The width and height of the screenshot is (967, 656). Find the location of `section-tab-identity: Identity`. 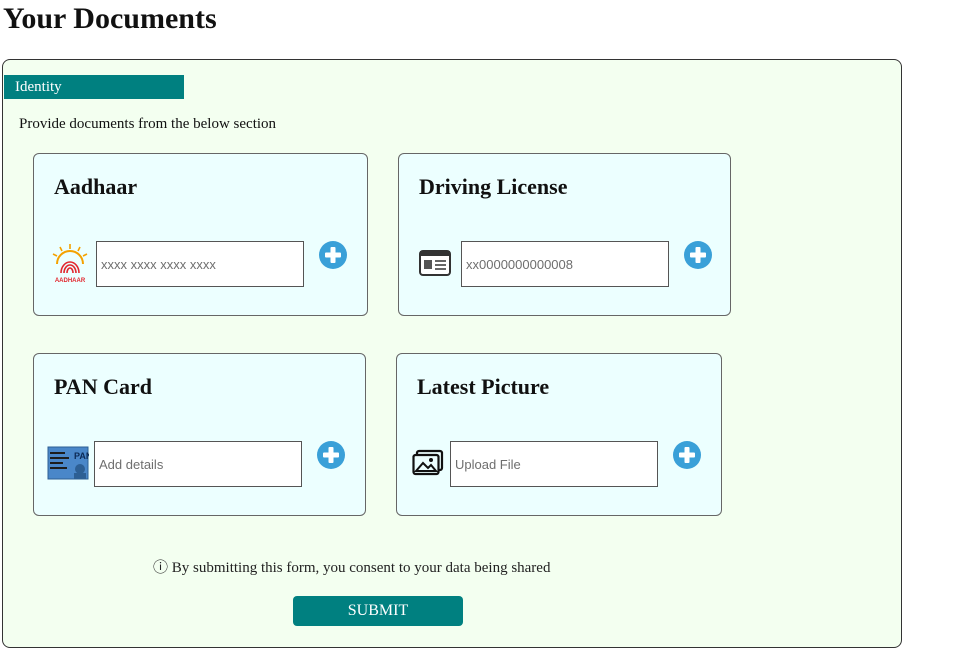

section-tab-identity: Identity is located at coordinates (94, 87).